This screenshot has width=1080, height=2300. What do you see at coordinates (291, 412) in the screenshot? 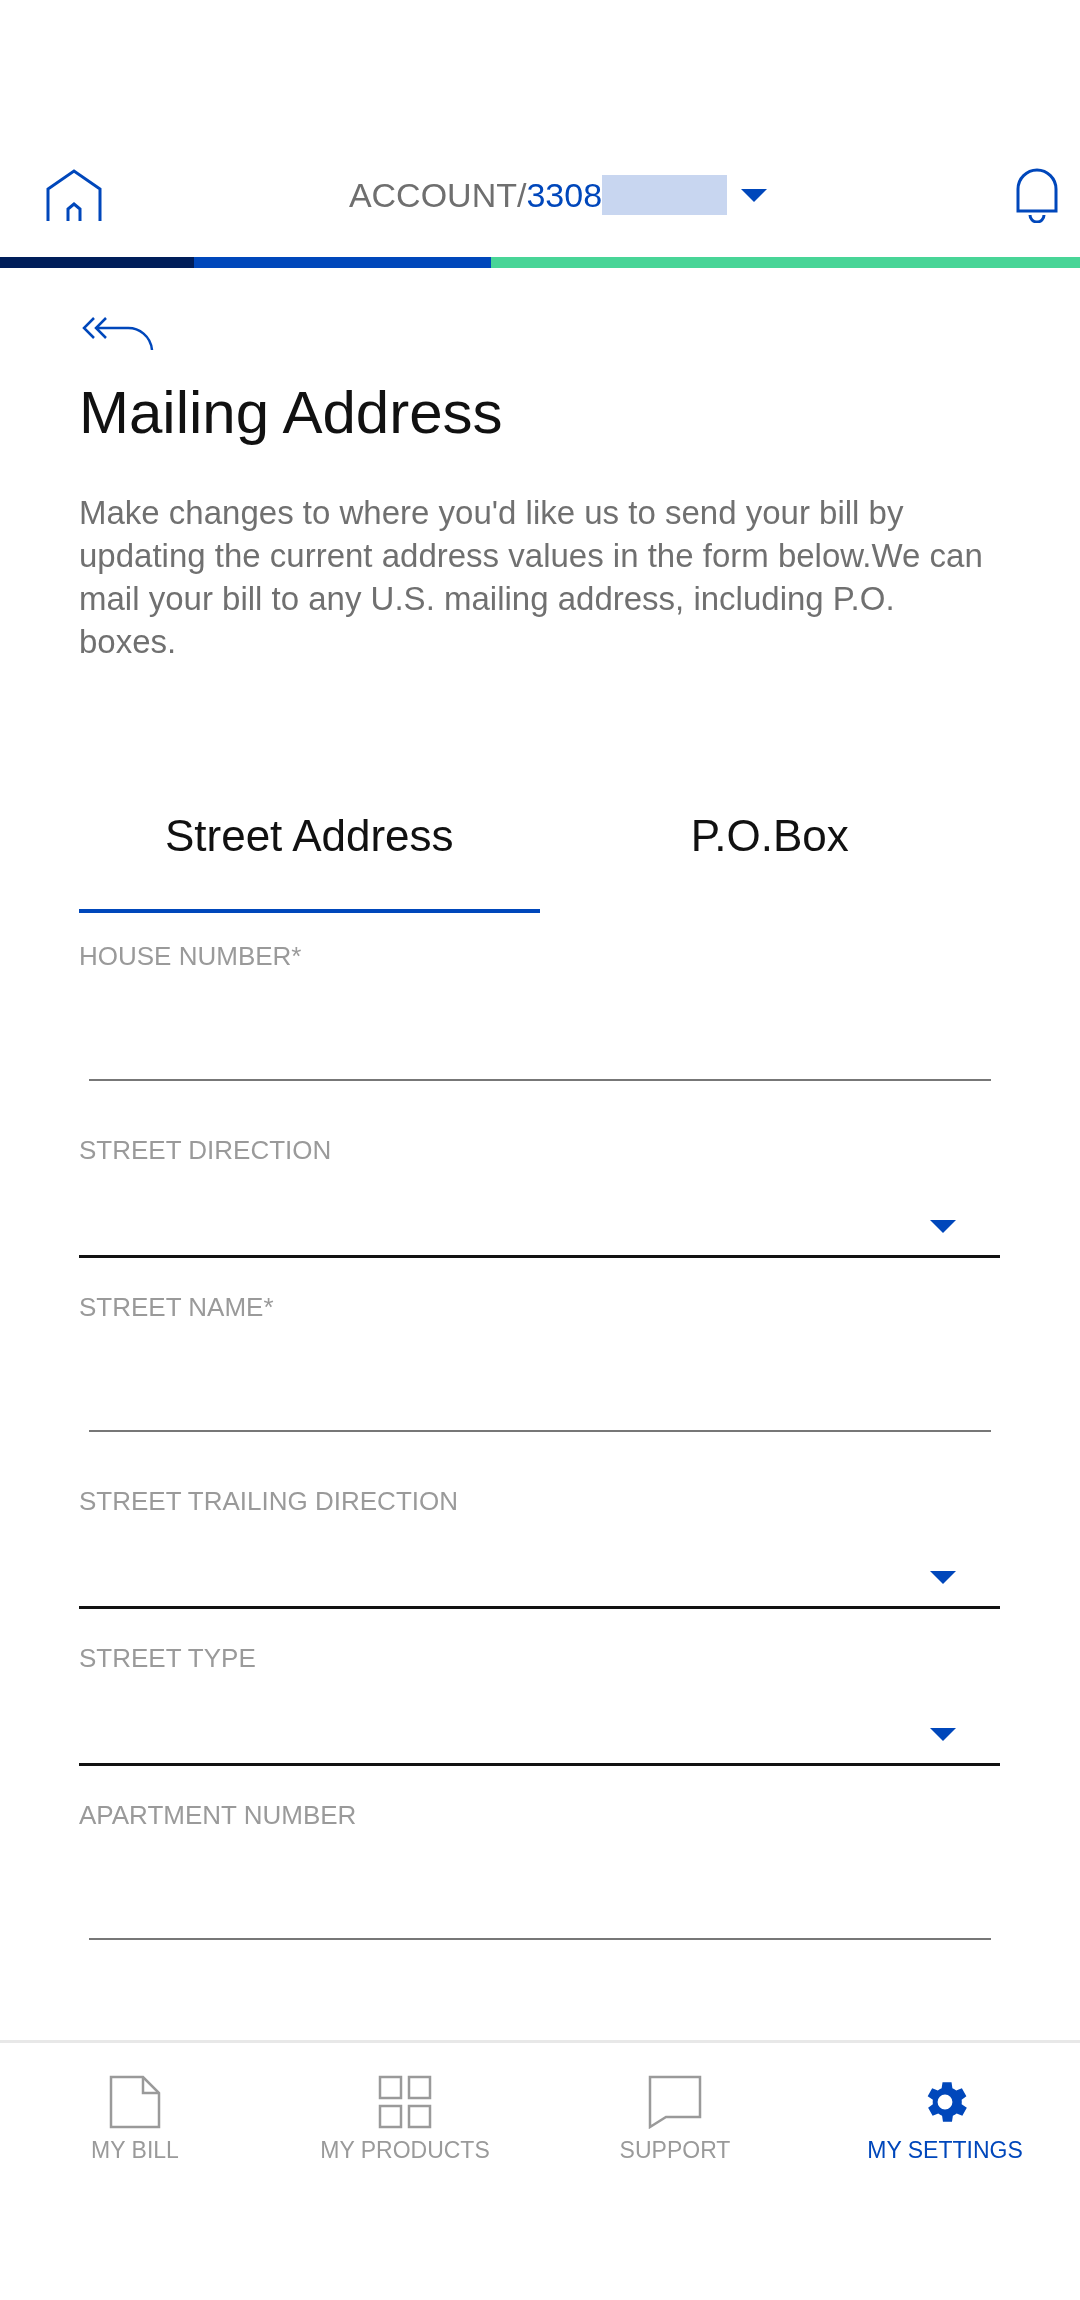
I see `page-title: Mailing Address` at bounding box center [291, 412].